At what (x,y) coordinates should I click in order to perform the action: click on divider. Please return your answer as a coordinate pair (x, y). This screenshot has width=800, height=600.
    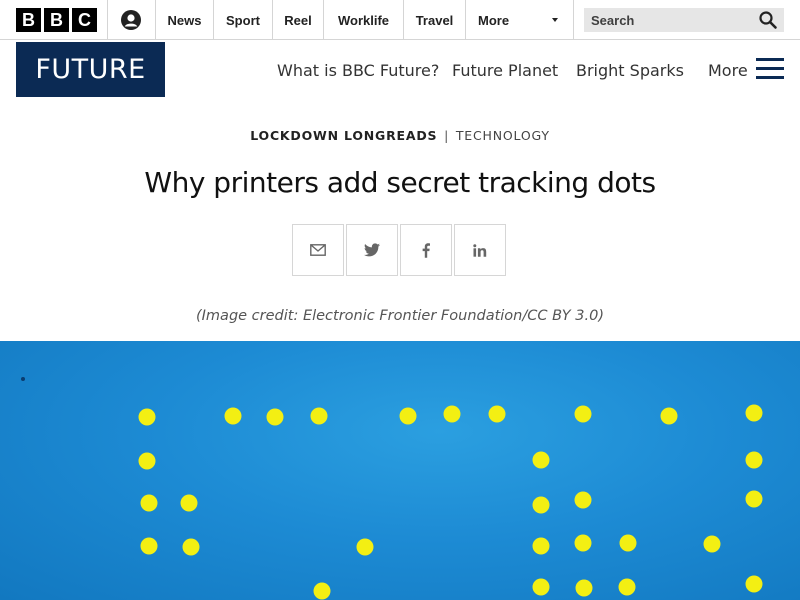
    Looking at the image, I should click on (573, 20).